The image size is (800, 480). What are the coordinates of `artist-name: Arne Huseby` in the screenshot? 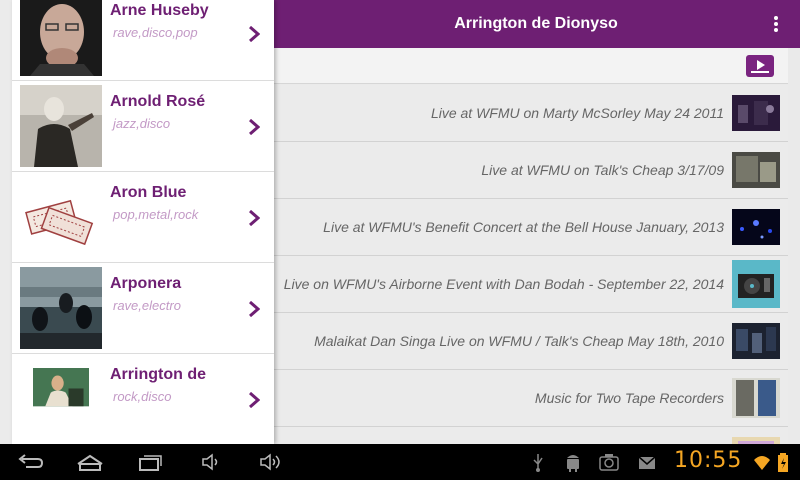 It's located at (159, 10).